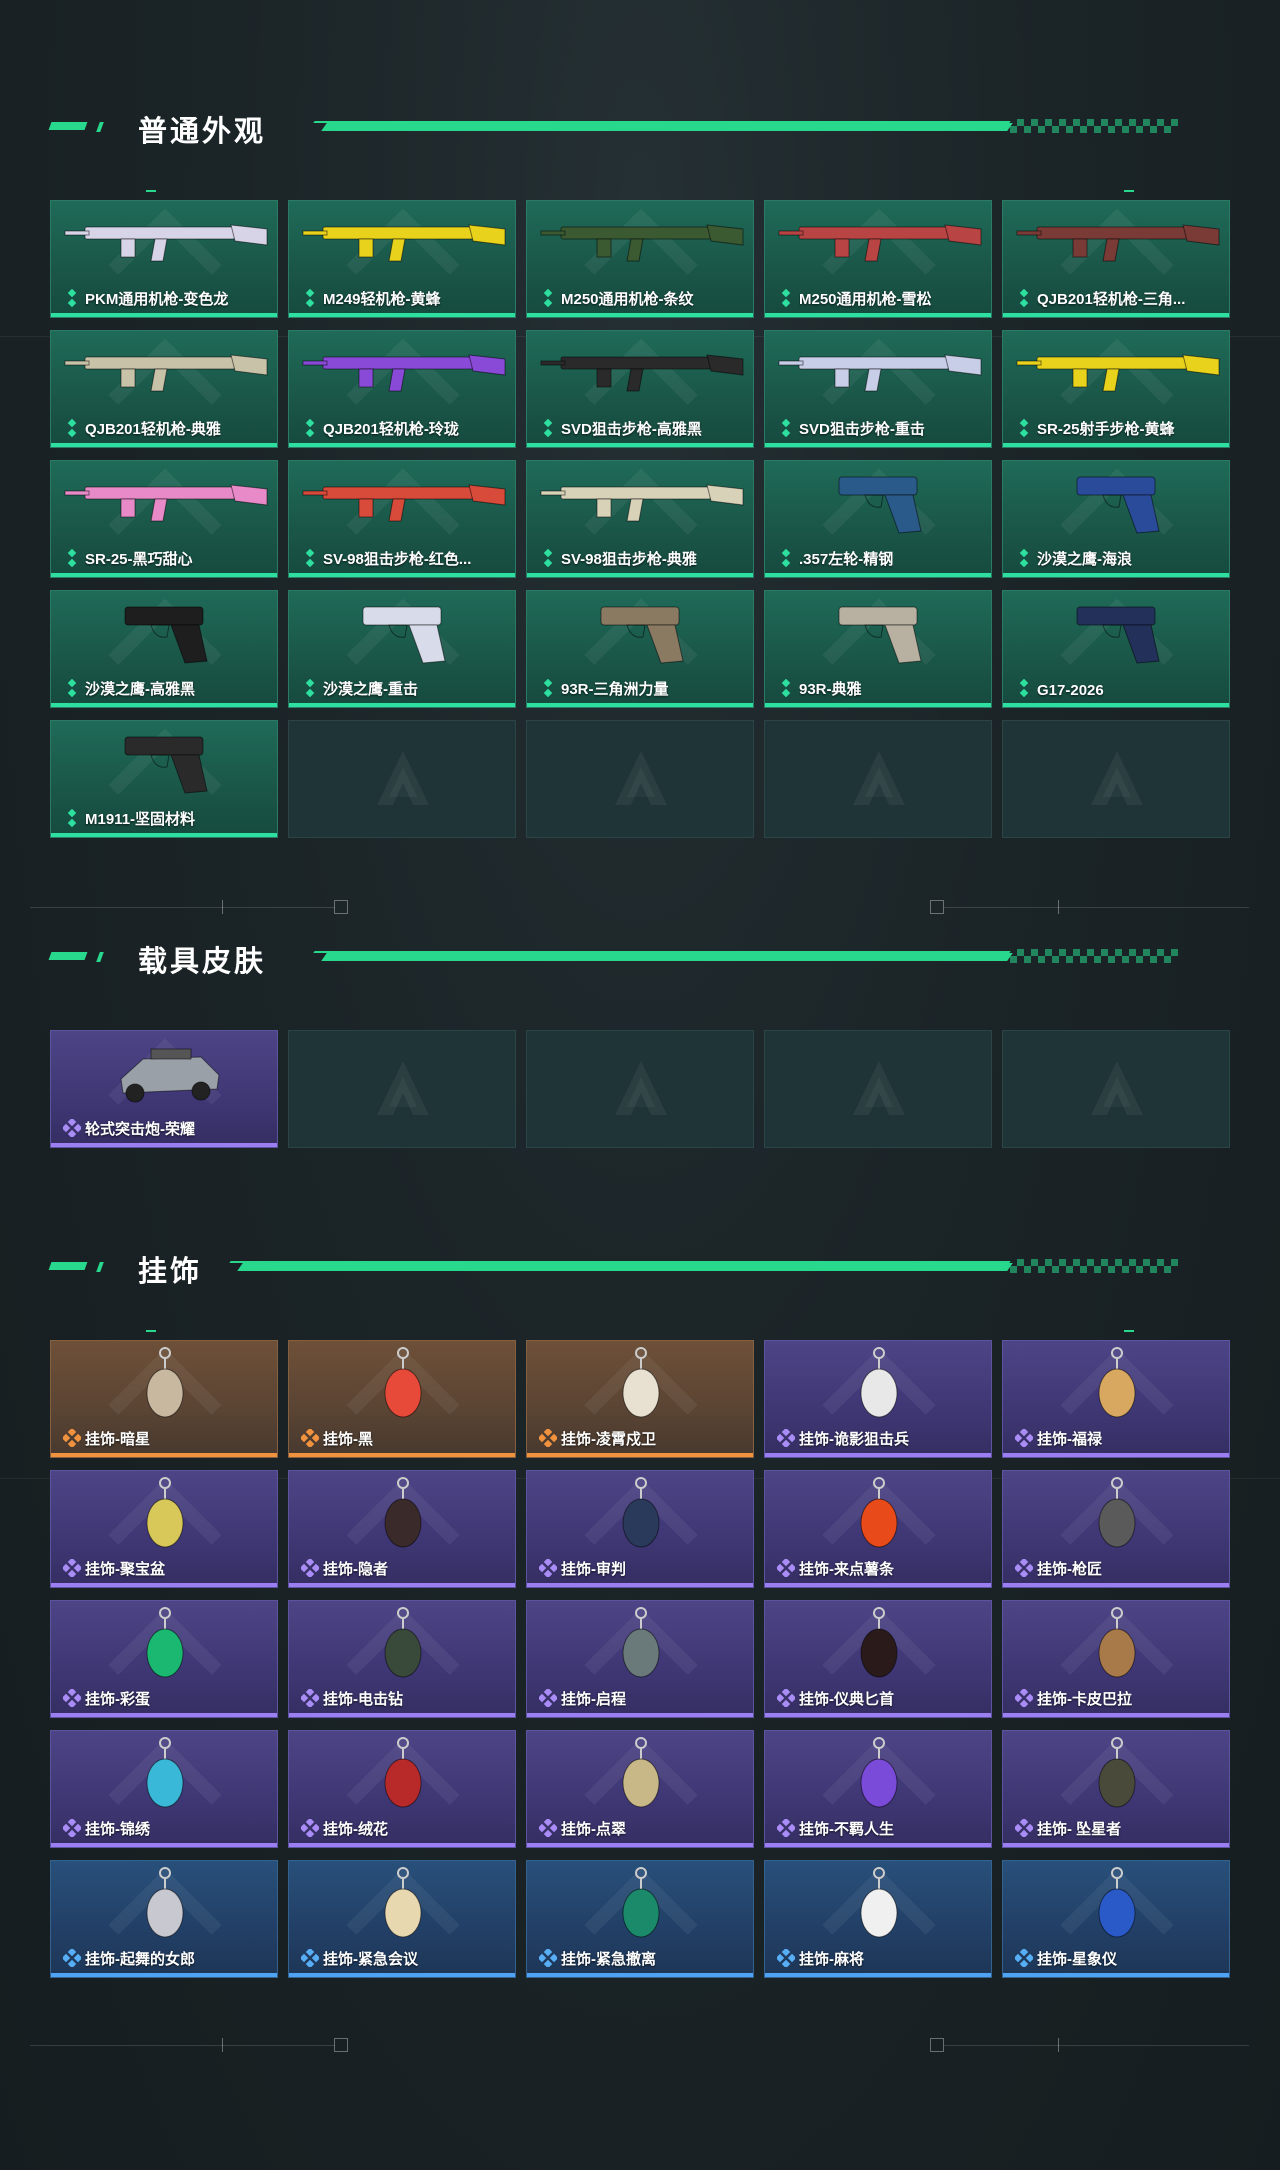  What do you see at coordinates (117, 1829) in the screenshot?
I see `item-name: 挂饰-锦绣` at bounding box center [117, 1829].